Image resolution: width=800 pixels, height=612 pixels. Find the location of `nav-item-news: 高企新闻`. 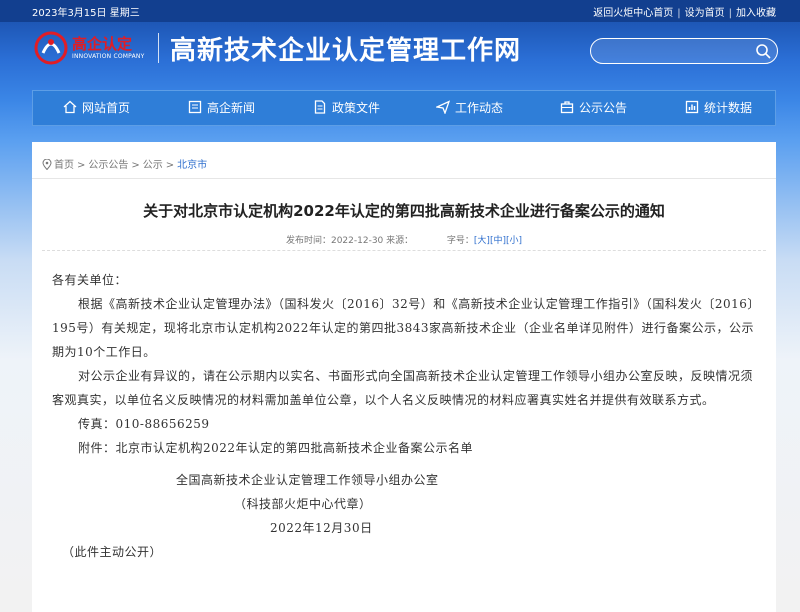

nav-item-news: 高企新闻 is located at coordinates (221, 108).